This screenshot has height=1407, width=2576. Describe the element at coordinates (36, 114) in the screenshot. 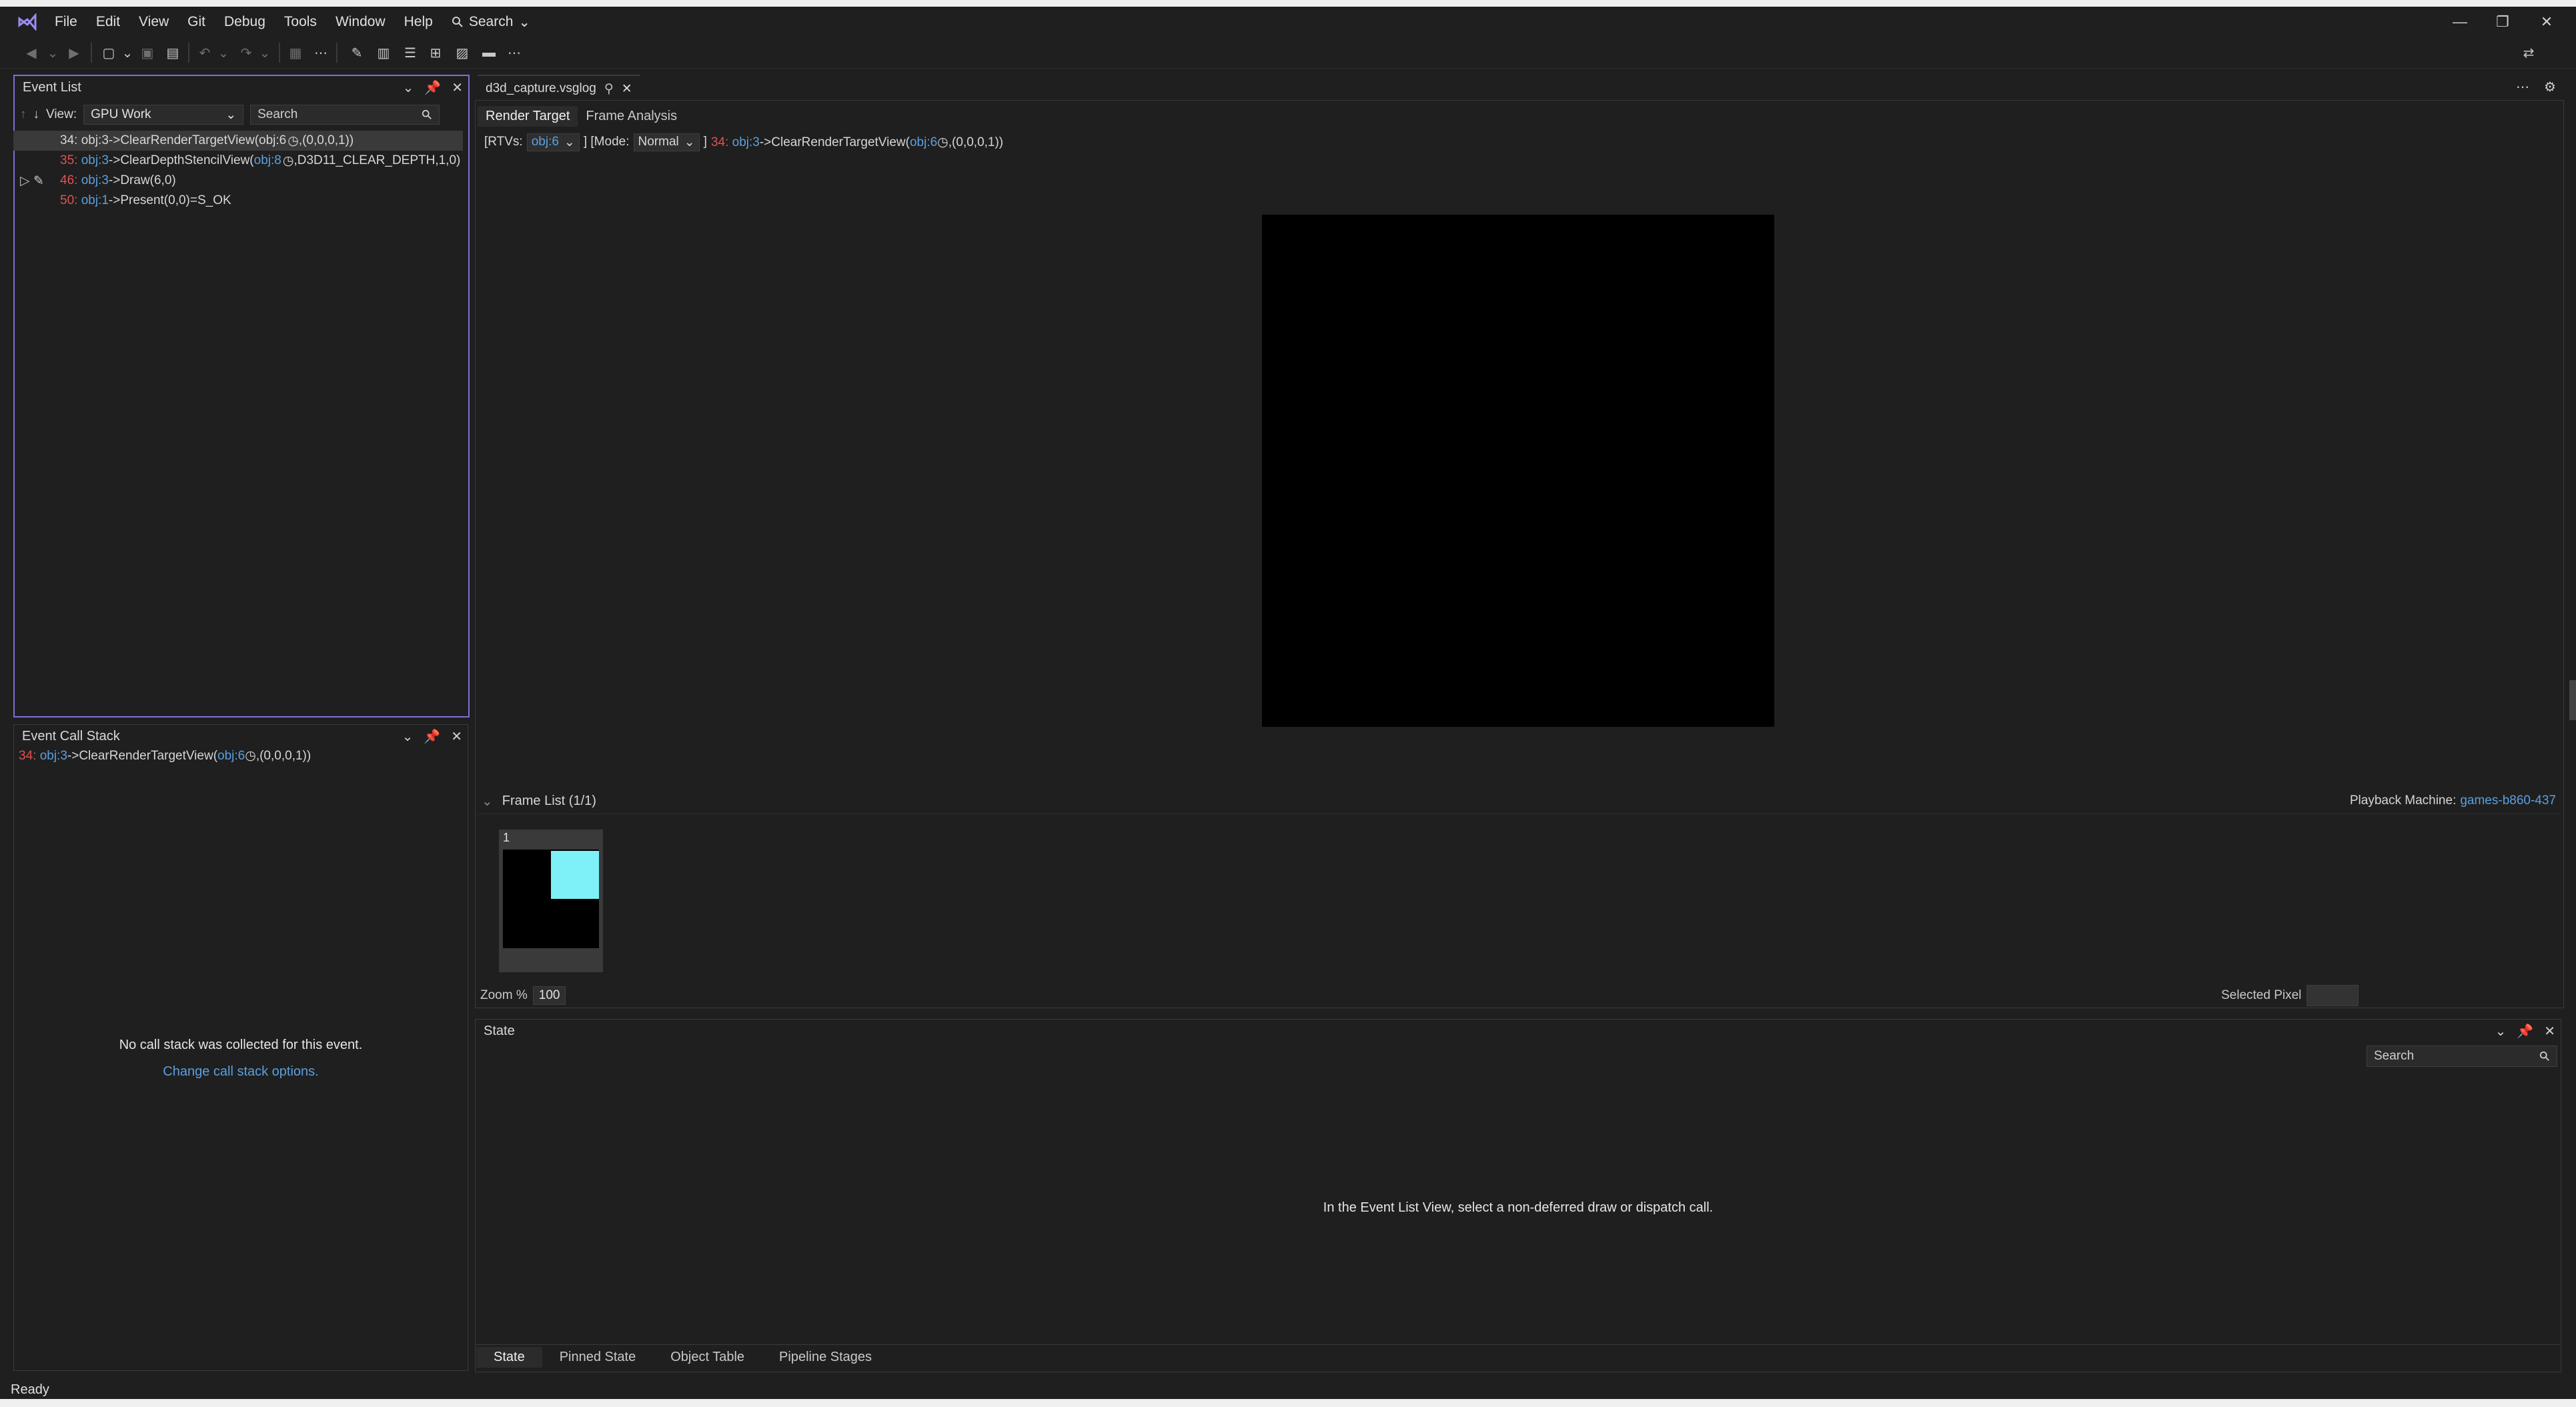

I see `arrow-down-icon: ↓` at that location.